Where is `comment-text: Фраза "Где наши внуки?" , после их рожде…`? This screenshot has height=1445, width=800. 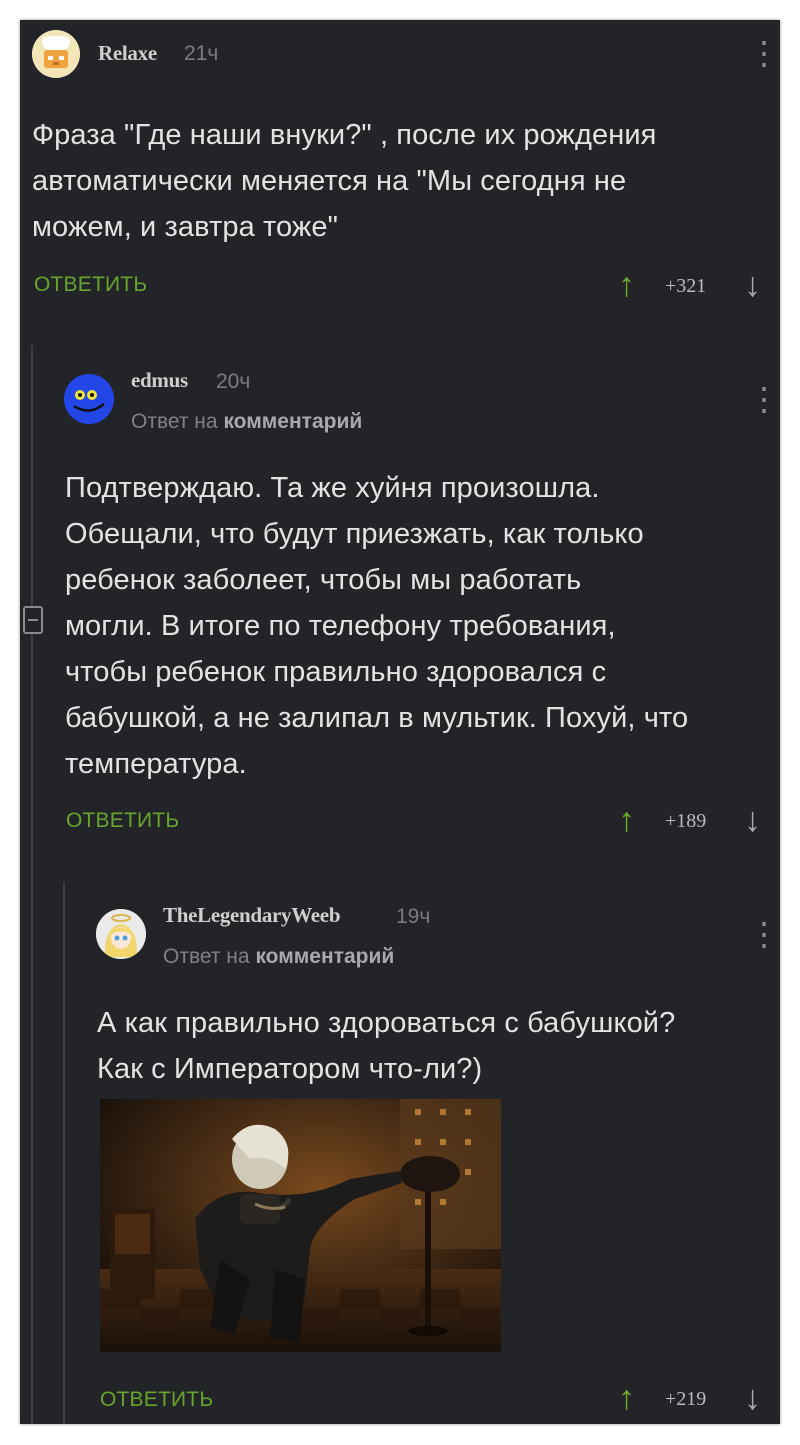
comment-text: Фраза "Где наши внуки?" , после их рожде… is located at coordinates (402, 181).